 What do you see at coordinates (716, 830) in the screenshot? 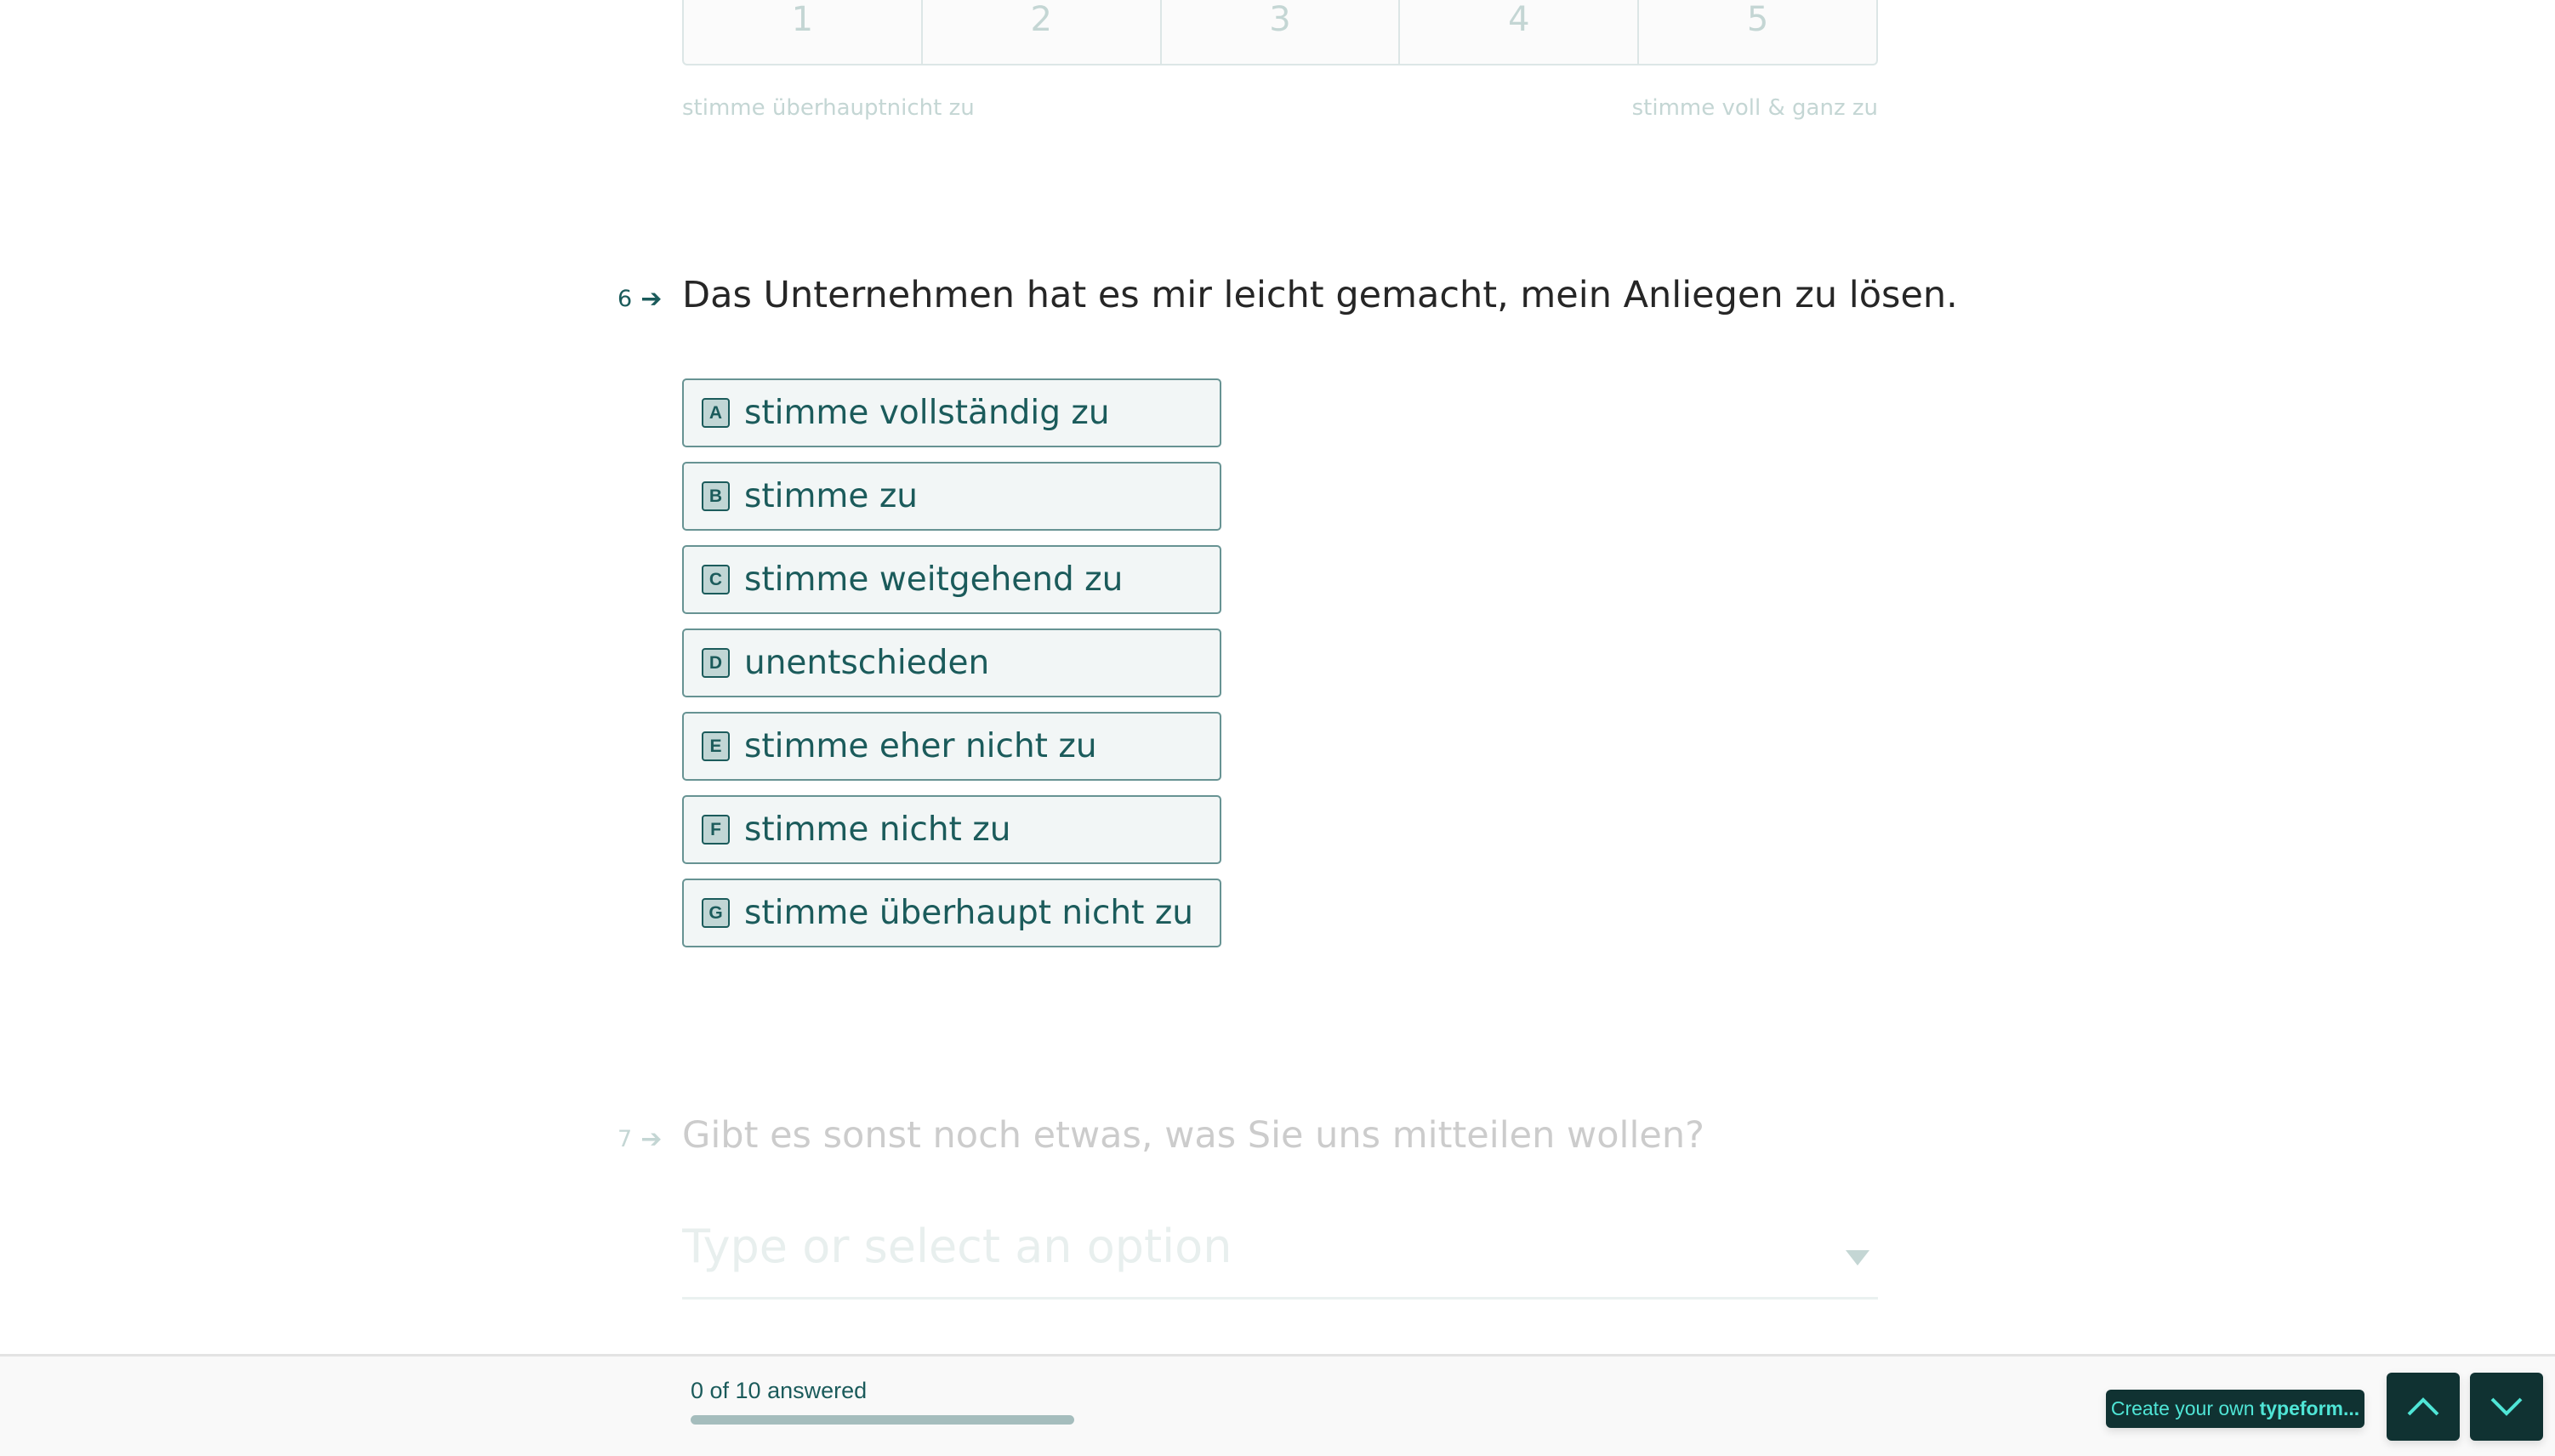
I see `option-key-badge: F` at bounding box center [716, 830].